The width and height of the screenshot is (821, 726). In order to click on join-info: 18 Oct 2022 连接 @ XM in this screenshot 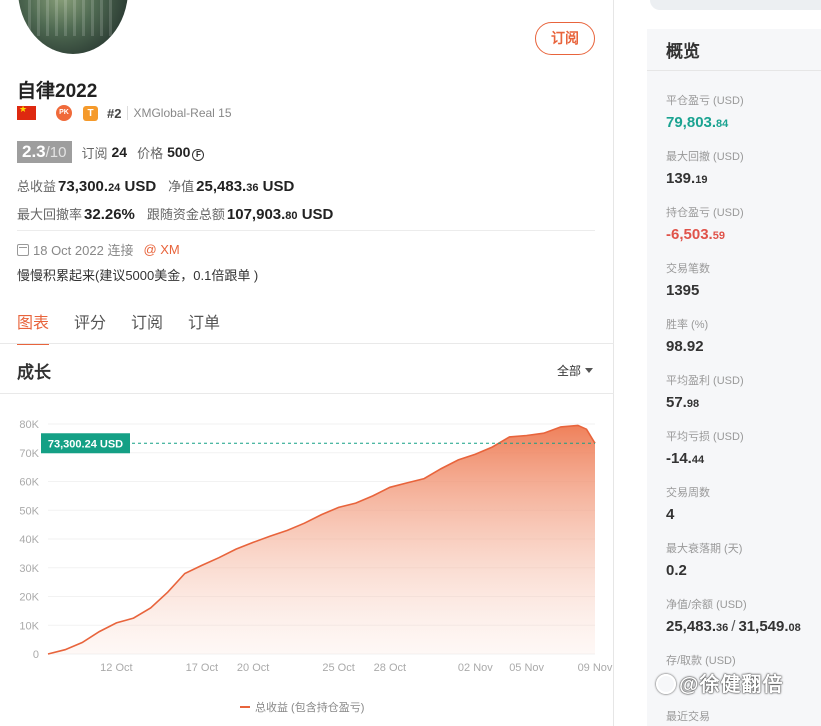, I will do `click(98, 249)`.